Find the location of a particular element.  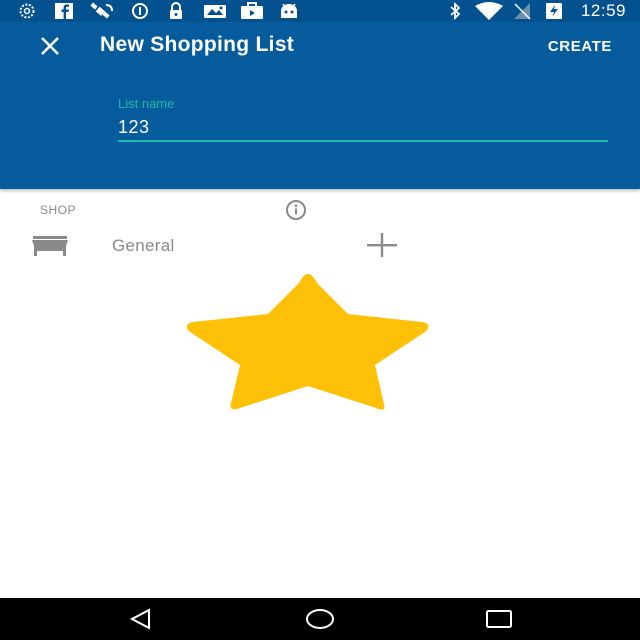

recents-button is located at coordinates (499, 619).